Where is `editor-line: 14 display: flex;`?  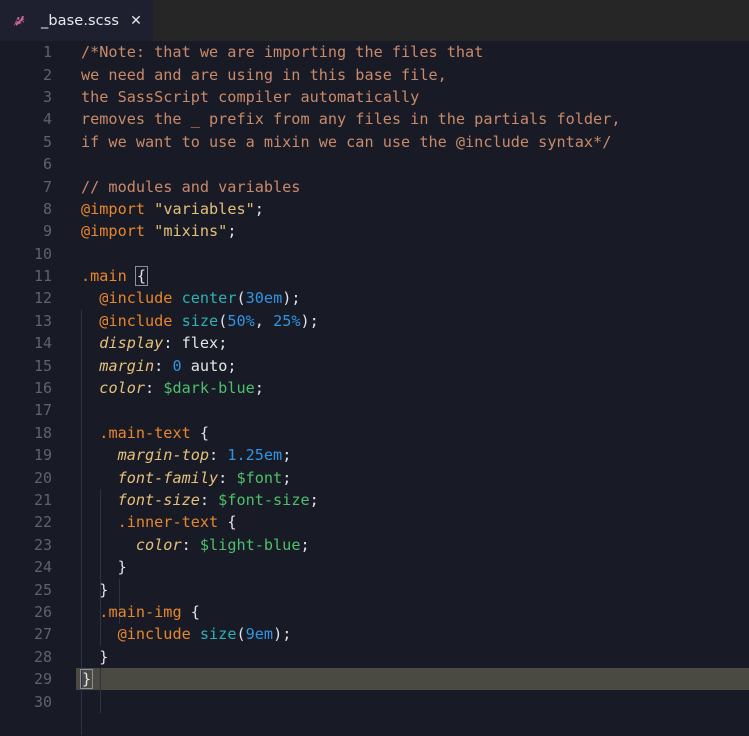 editor-line: 14 display: flex; is located at coordinates (374, 343).